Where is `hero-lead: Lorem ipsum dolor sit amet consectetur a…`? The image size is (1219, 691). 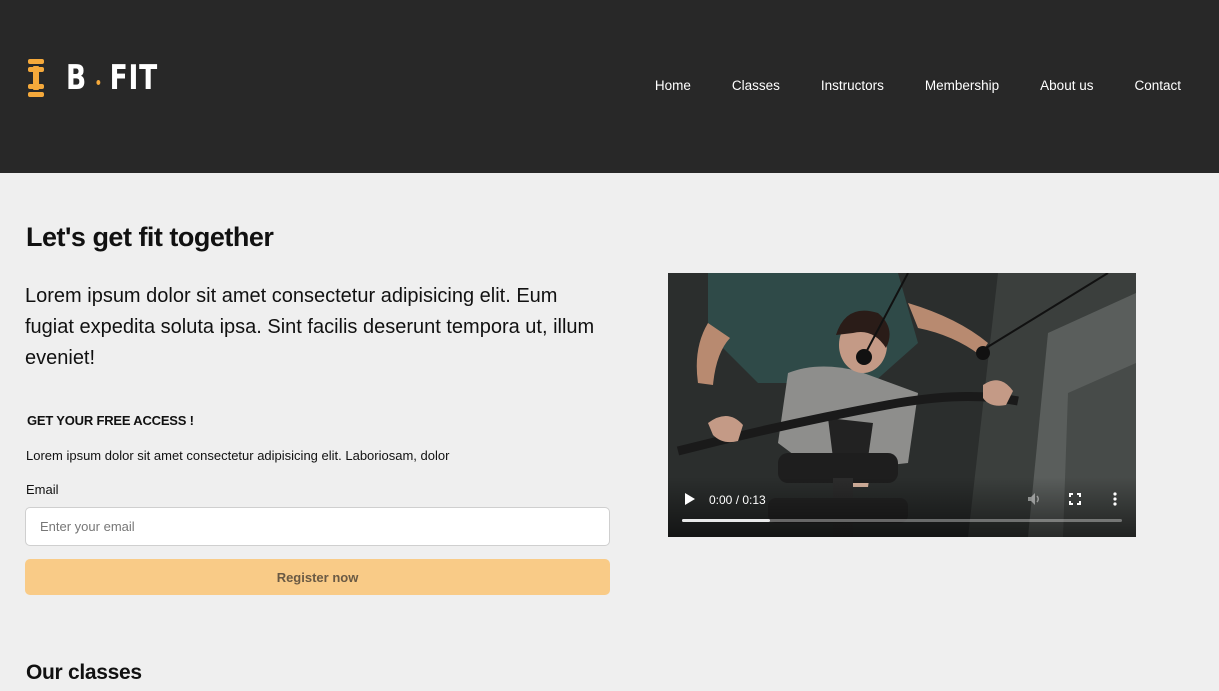 hero-lead: Lorem ipsum dolor sit amet consectetur a… is located at coordinates (310, 327).